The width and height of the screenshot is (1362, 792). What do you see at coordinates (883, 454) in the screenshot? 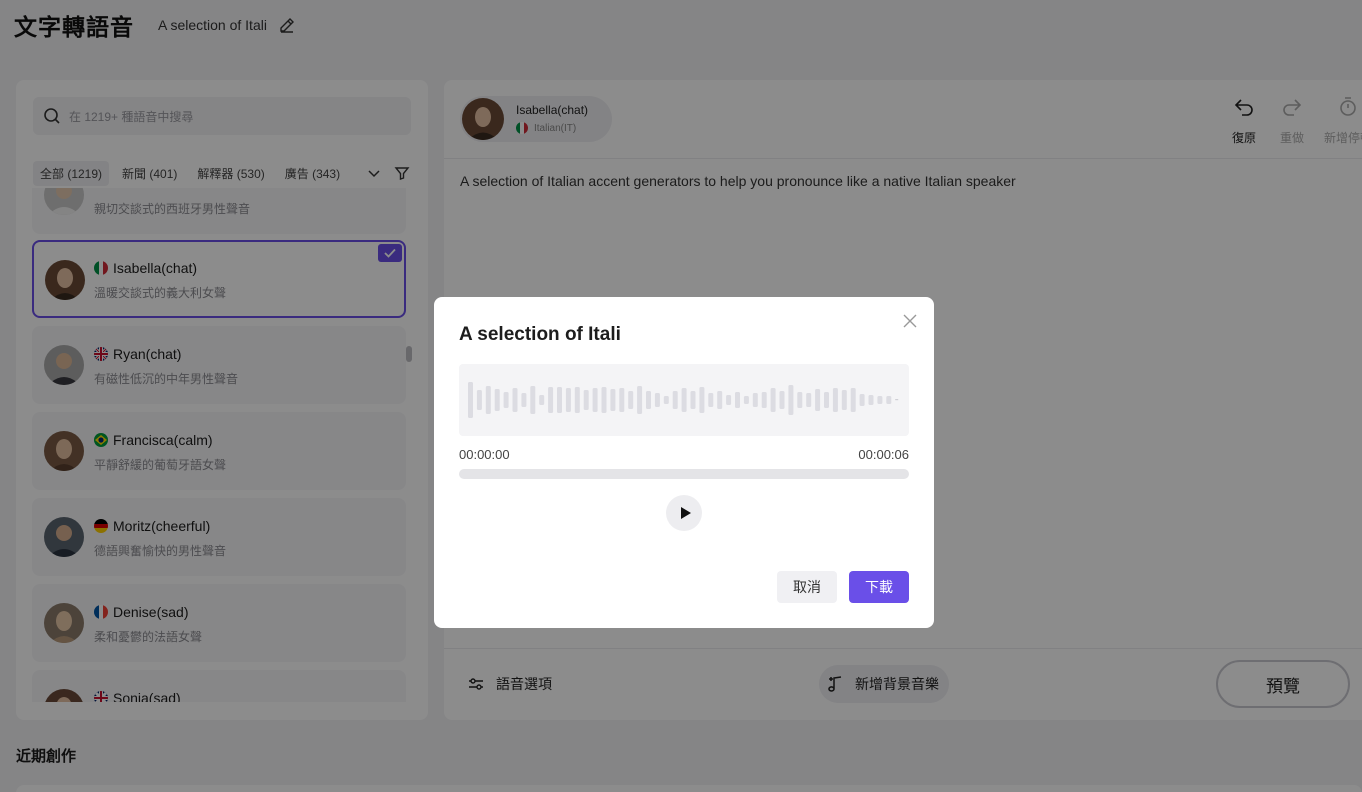
I see `total-duration: 00:00:06` at bounding box center [883, 454].